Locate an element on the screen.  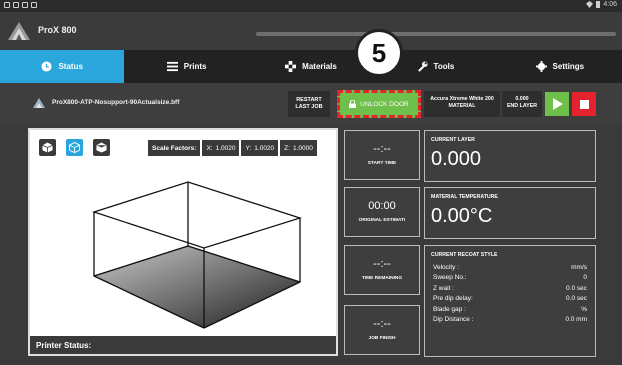
printer-logo-icon is located at coordinates (19, 31).